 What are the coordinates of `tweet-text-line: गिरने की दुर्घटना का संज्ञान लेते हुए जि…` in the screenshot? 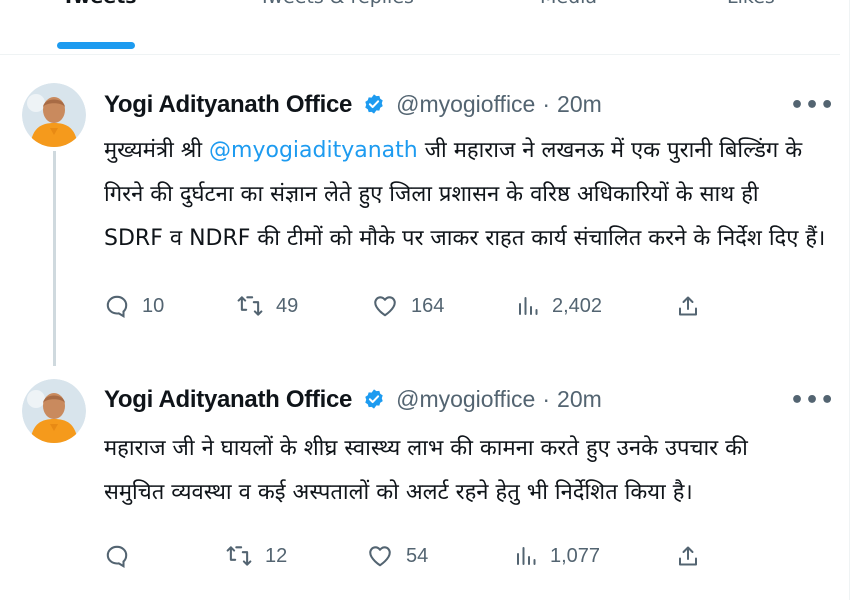 It's located at (431, 194).